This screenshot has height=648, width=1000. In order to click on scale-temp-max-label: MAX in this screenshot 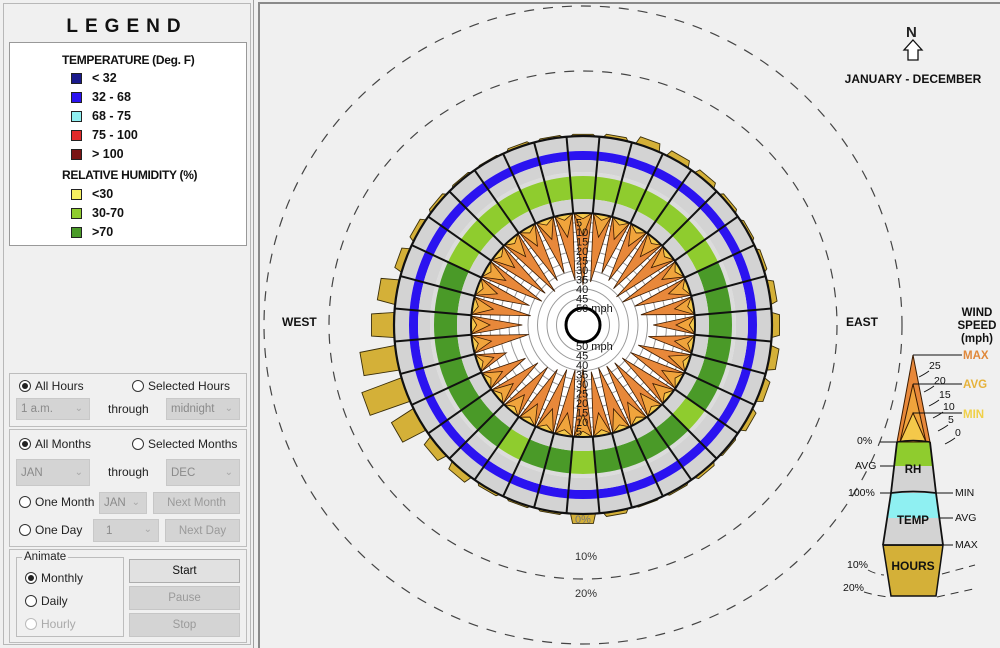, I will do `click(966, 545)`.